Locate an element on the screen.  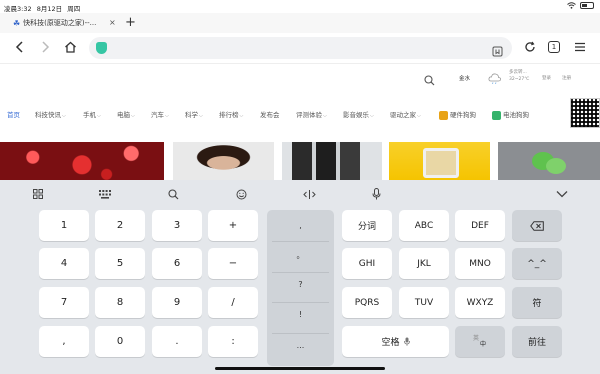
key-mno: MNO is located at coordinates (480, 263).